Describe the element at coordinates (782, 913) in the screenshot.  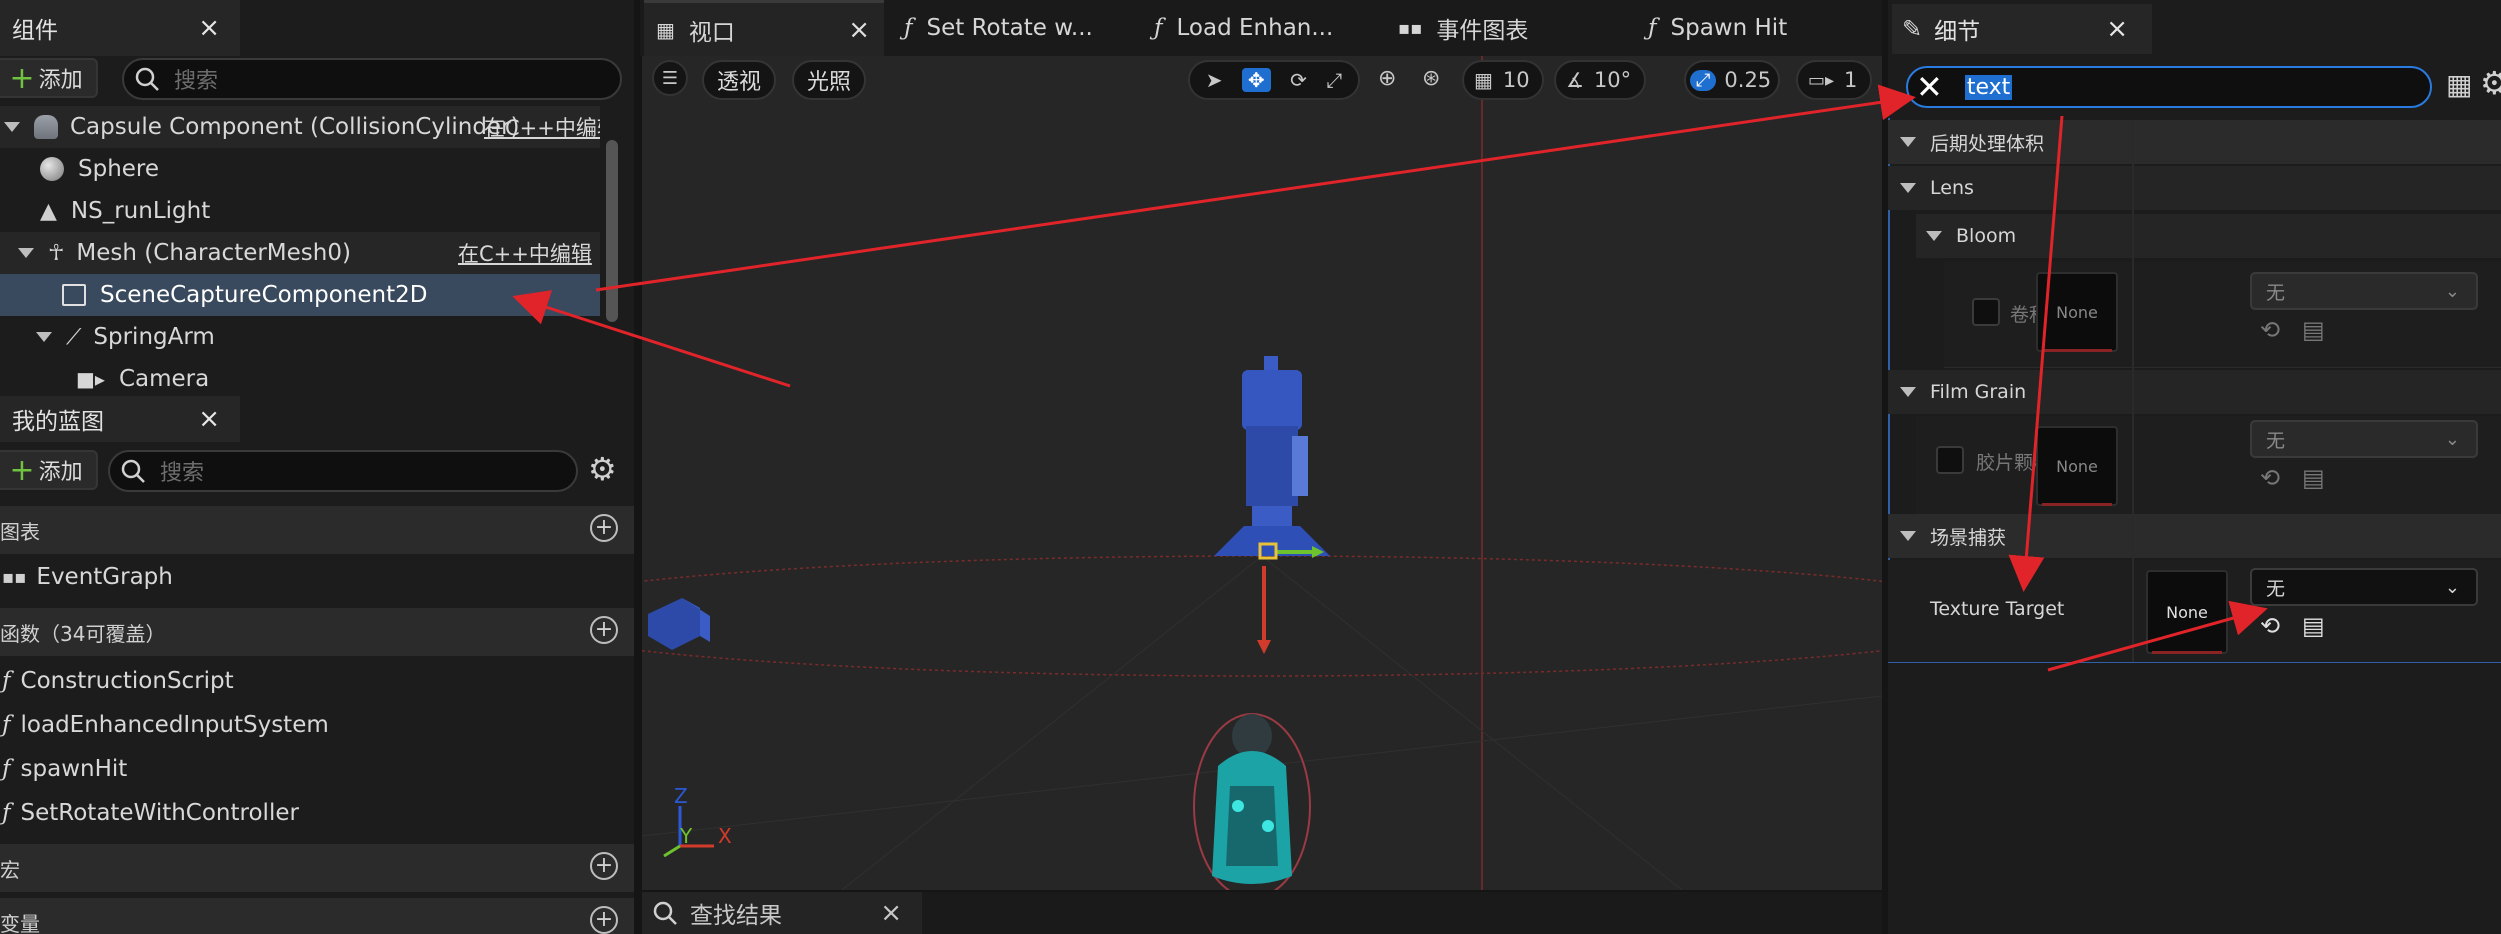
I see `tab-find-results: 查找结果 ×` at that location.